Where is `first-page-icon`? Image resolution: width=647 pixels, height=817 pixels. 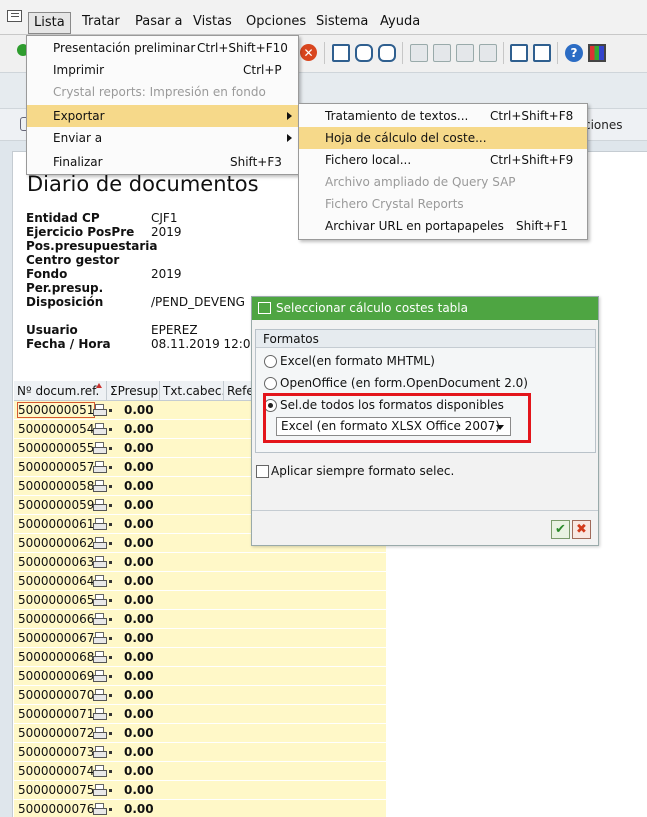 first-page-icon is located at coordinates (419, 53).